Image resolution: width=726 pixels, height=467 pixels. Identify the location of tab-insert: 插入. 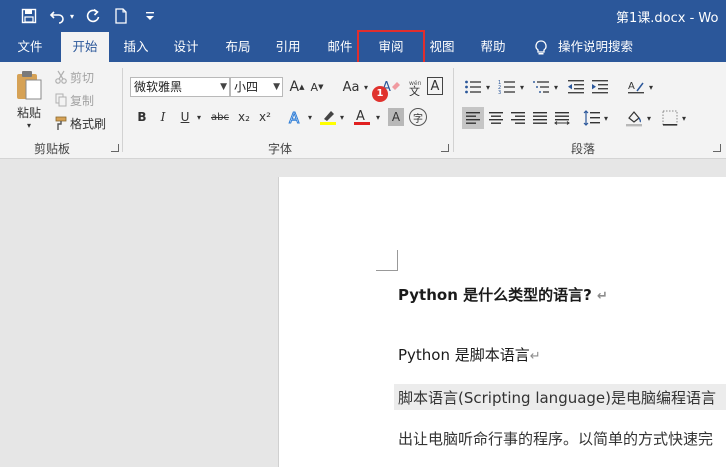
(136, 47).